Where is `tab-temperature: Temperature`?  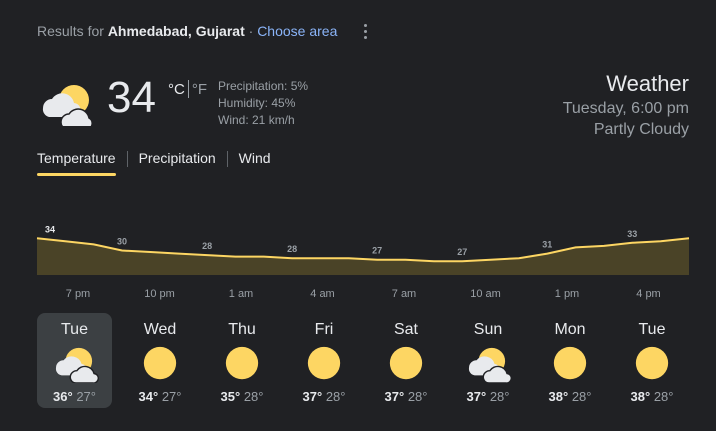
tab-temperature: Temperature is located at coordinates (76, 163).